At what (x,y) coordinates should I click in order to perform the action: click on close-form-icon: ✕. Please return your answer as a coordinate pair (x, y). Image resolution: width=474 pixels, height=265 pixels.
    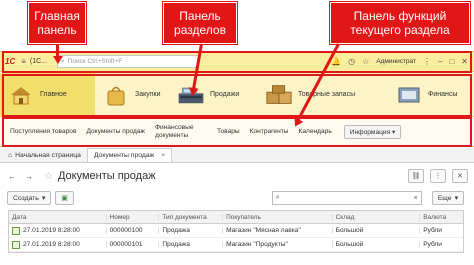
    Looking at the image, I should click on (460, 176).